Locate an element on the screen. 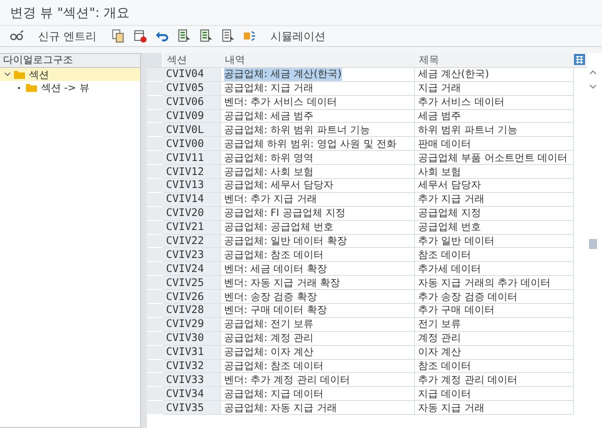 This screenshot has width=602, height=428. table-cell: 세무서 담당자 is located at coordinates (494, 186).